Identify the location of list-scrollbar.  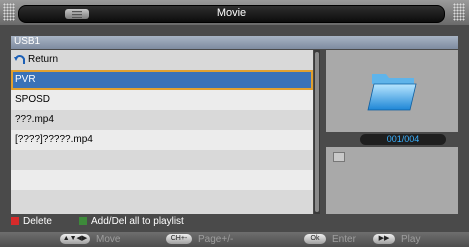
(317, 132).